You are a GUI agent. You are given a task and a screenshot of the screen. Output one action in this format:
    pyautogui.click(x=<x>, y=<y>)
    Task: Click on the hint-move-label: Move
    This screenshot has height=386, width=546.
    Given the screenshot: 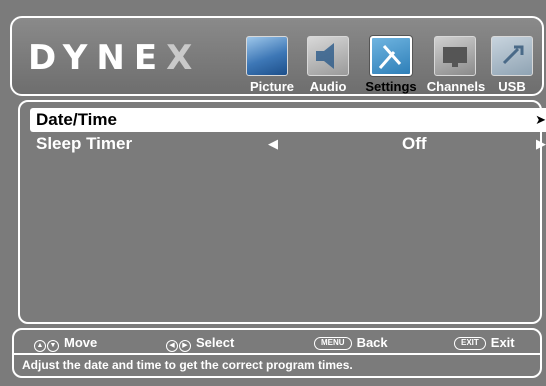 What is the action you would take?
    pyautogui.click(x=81, y=342)
    